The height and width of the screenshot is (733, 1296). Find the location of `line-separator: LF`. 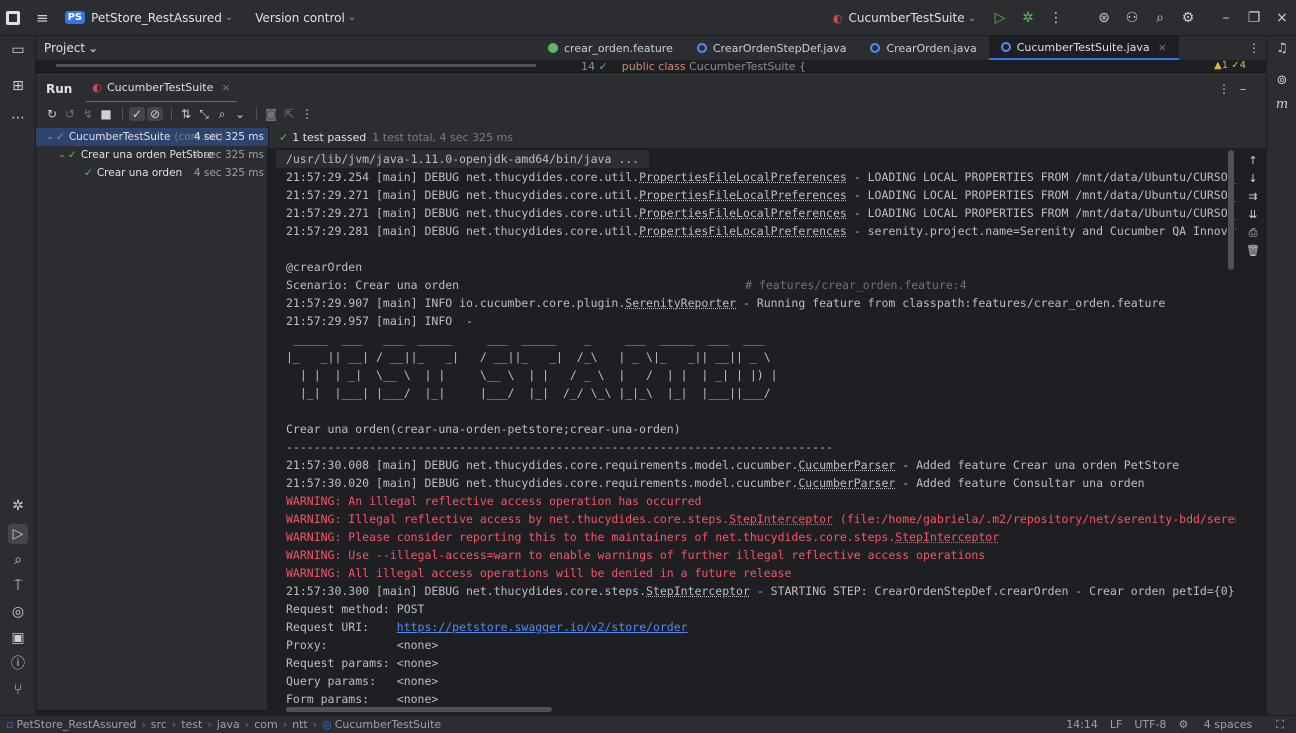

line-separator: LF is located at coordinates (1116, 724).